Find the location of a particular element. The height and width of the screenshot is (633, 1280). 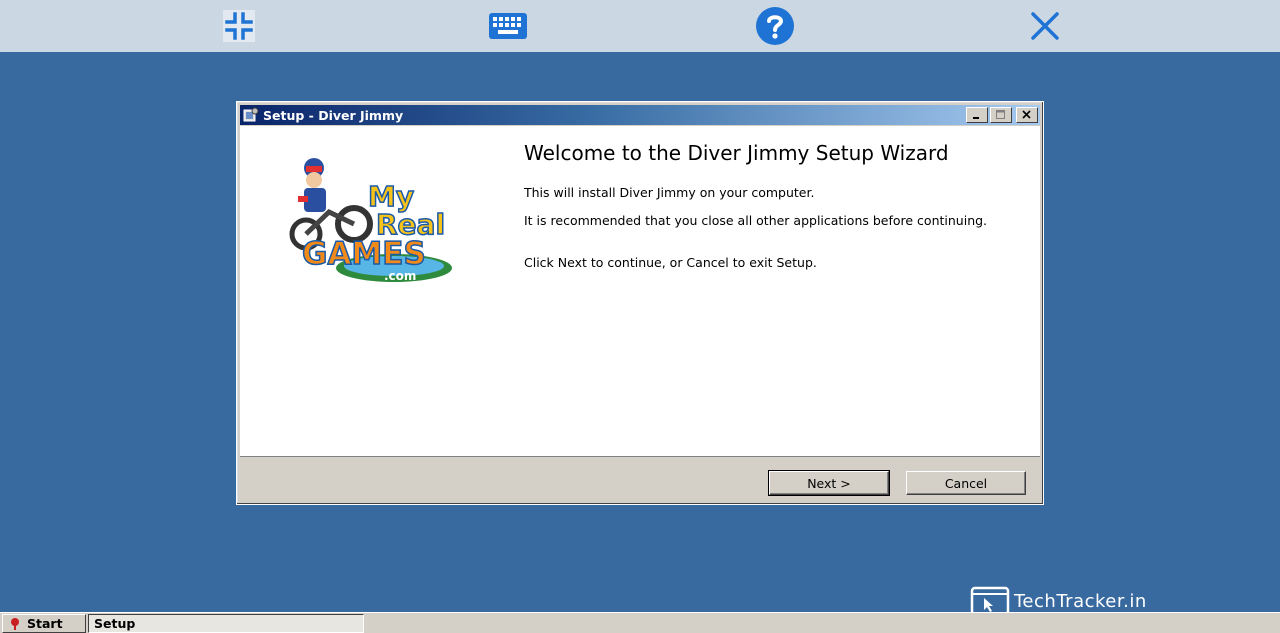

start-icon is located at coordinates (15, 623).